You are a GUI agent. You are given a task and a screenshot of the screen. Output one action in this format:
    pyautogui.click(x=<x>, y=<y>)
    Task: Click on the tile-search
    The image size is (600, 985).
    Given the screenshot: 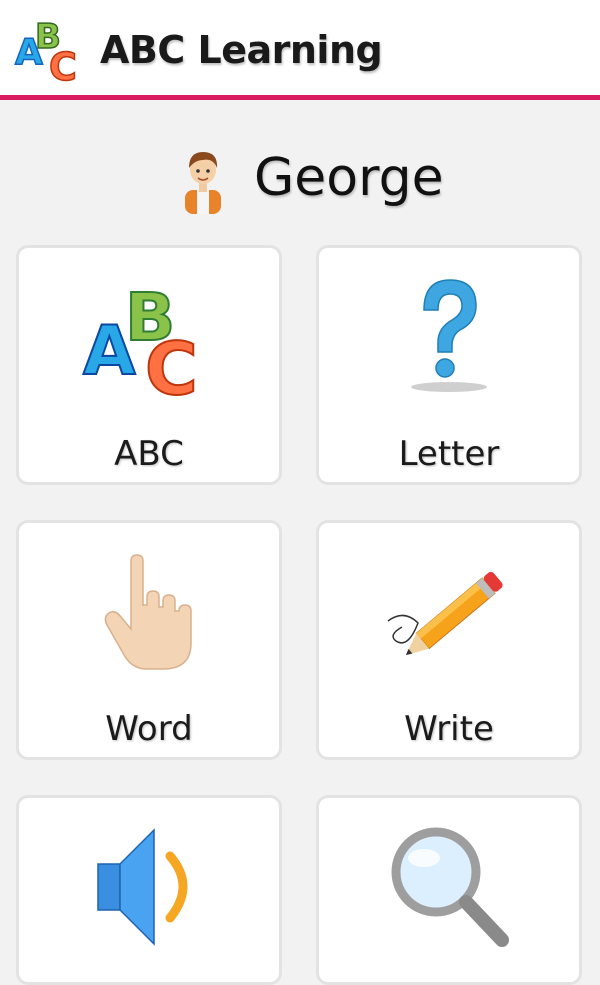 What is the action you would take?
    pyautogui.click(x=449, y=890)
    